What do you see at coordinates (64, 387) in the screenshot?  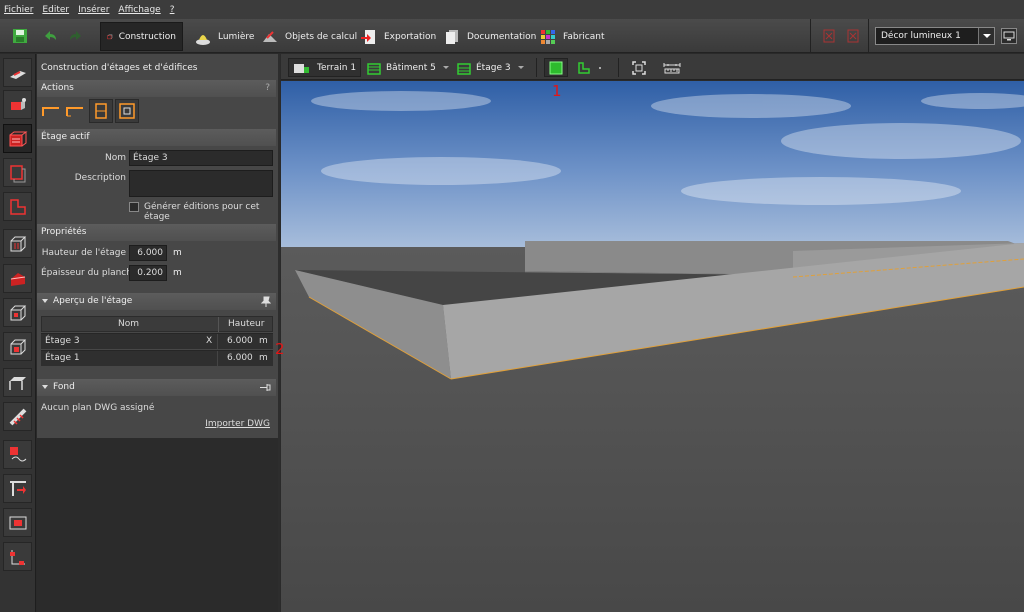 I see `background-title: Fond` at bounding box center [64, 387].